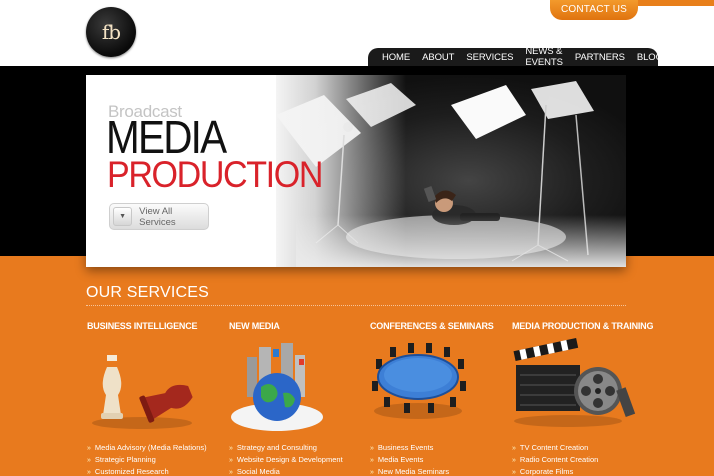  What do you see at coordinates (409, 471) in the screenshot?
I see `list-item: » New Media Seminars` at bounding box center [409, 471].